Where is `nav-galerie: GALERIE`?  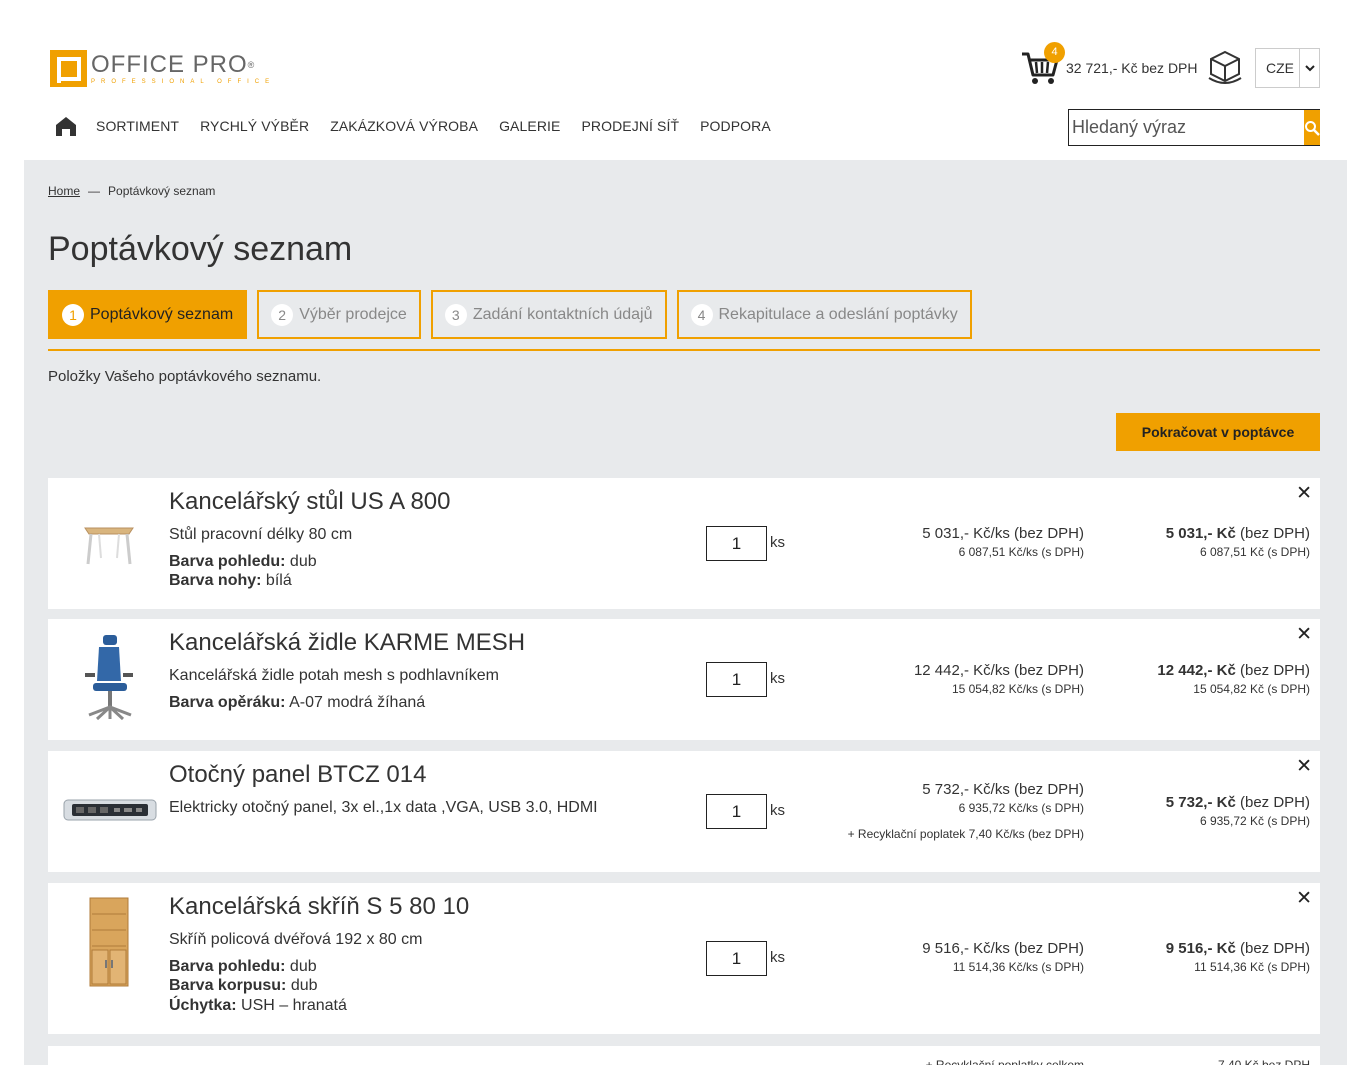 nav-galerie: GALERIE is located at coordinates (529, 126).